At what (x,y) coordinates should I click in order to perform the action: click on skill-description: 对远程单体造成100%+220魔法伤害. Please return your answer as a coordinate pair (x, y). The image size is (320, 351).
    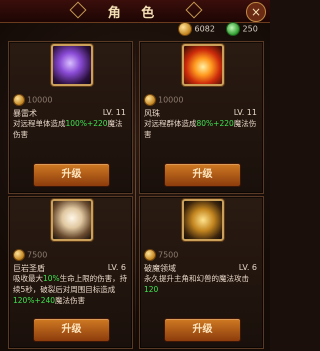
    Looking at the image, I should click on (68, 129).